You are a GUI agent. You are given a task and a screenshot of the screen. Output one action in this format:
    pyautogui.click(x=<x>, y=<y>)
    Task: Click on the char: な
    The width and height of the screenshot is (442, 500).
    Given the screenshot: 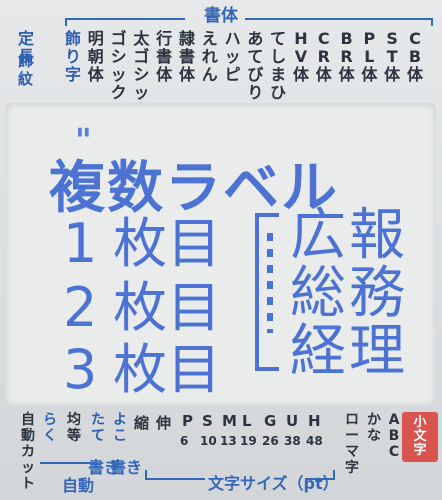 What is the action you would take?
    pyautogui.click(x=374, y=436)
    